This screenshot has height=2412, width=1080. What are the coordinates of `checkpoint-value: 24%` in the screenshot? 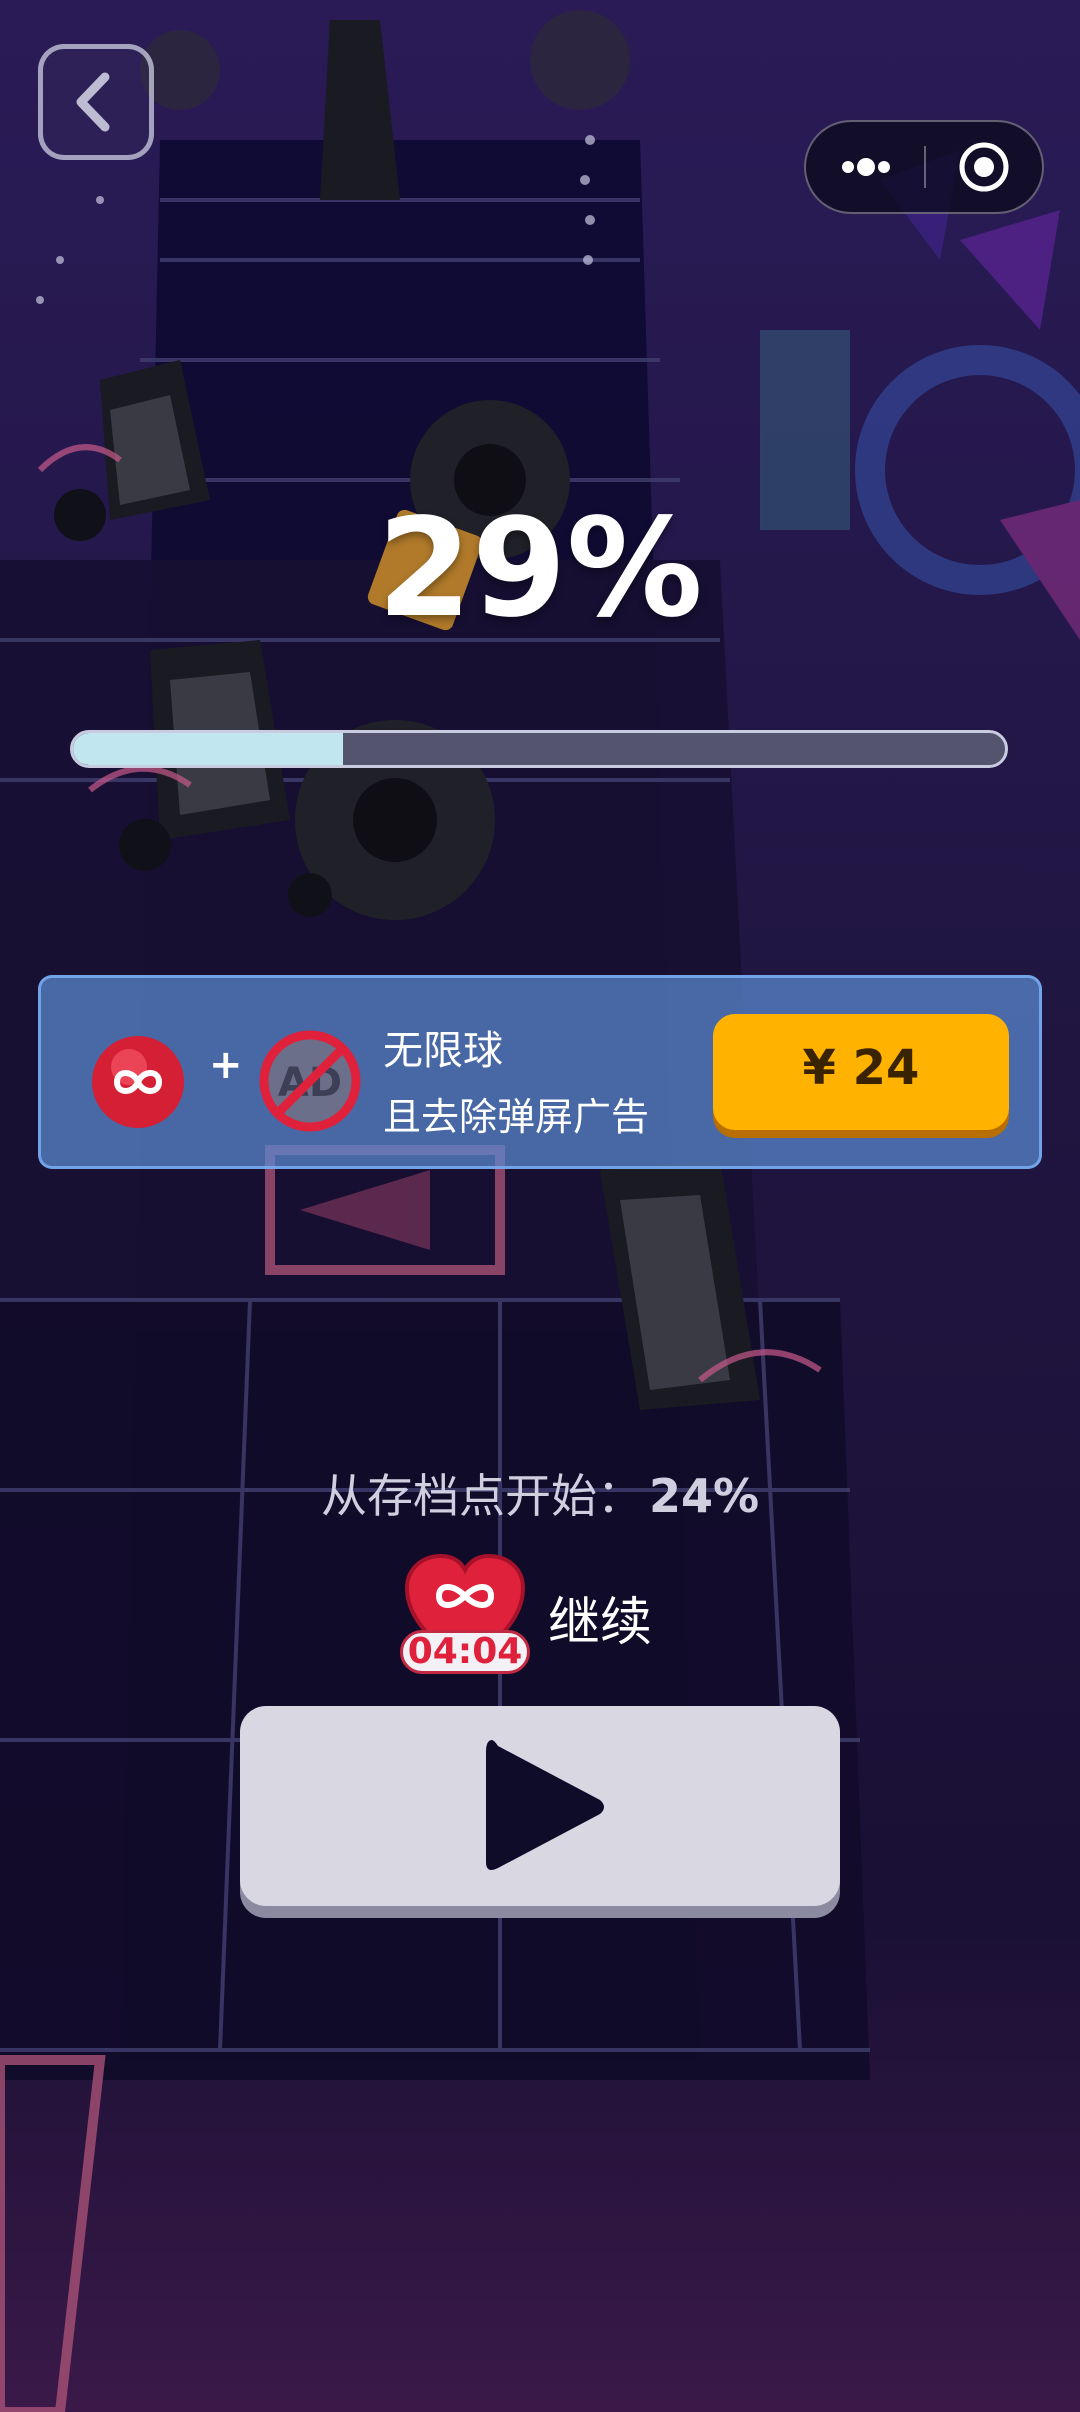 It's located at (704, 1496).